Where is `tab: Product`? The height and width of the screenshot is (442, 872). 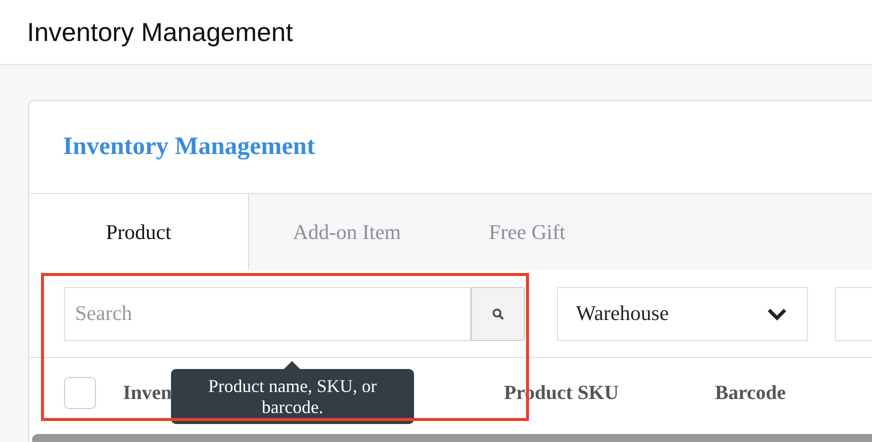 tab: Product is located at coordinates (139, 232).